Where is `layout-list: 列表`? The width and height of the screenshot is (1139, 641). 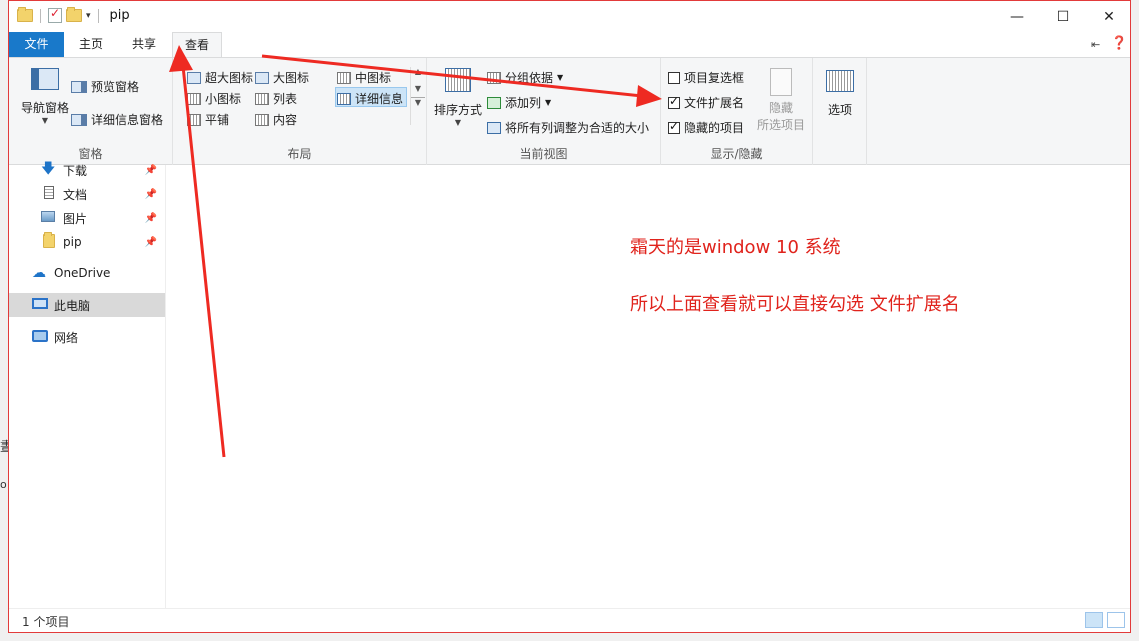 layout-list: 列表 is located at coordinates (276, 98).